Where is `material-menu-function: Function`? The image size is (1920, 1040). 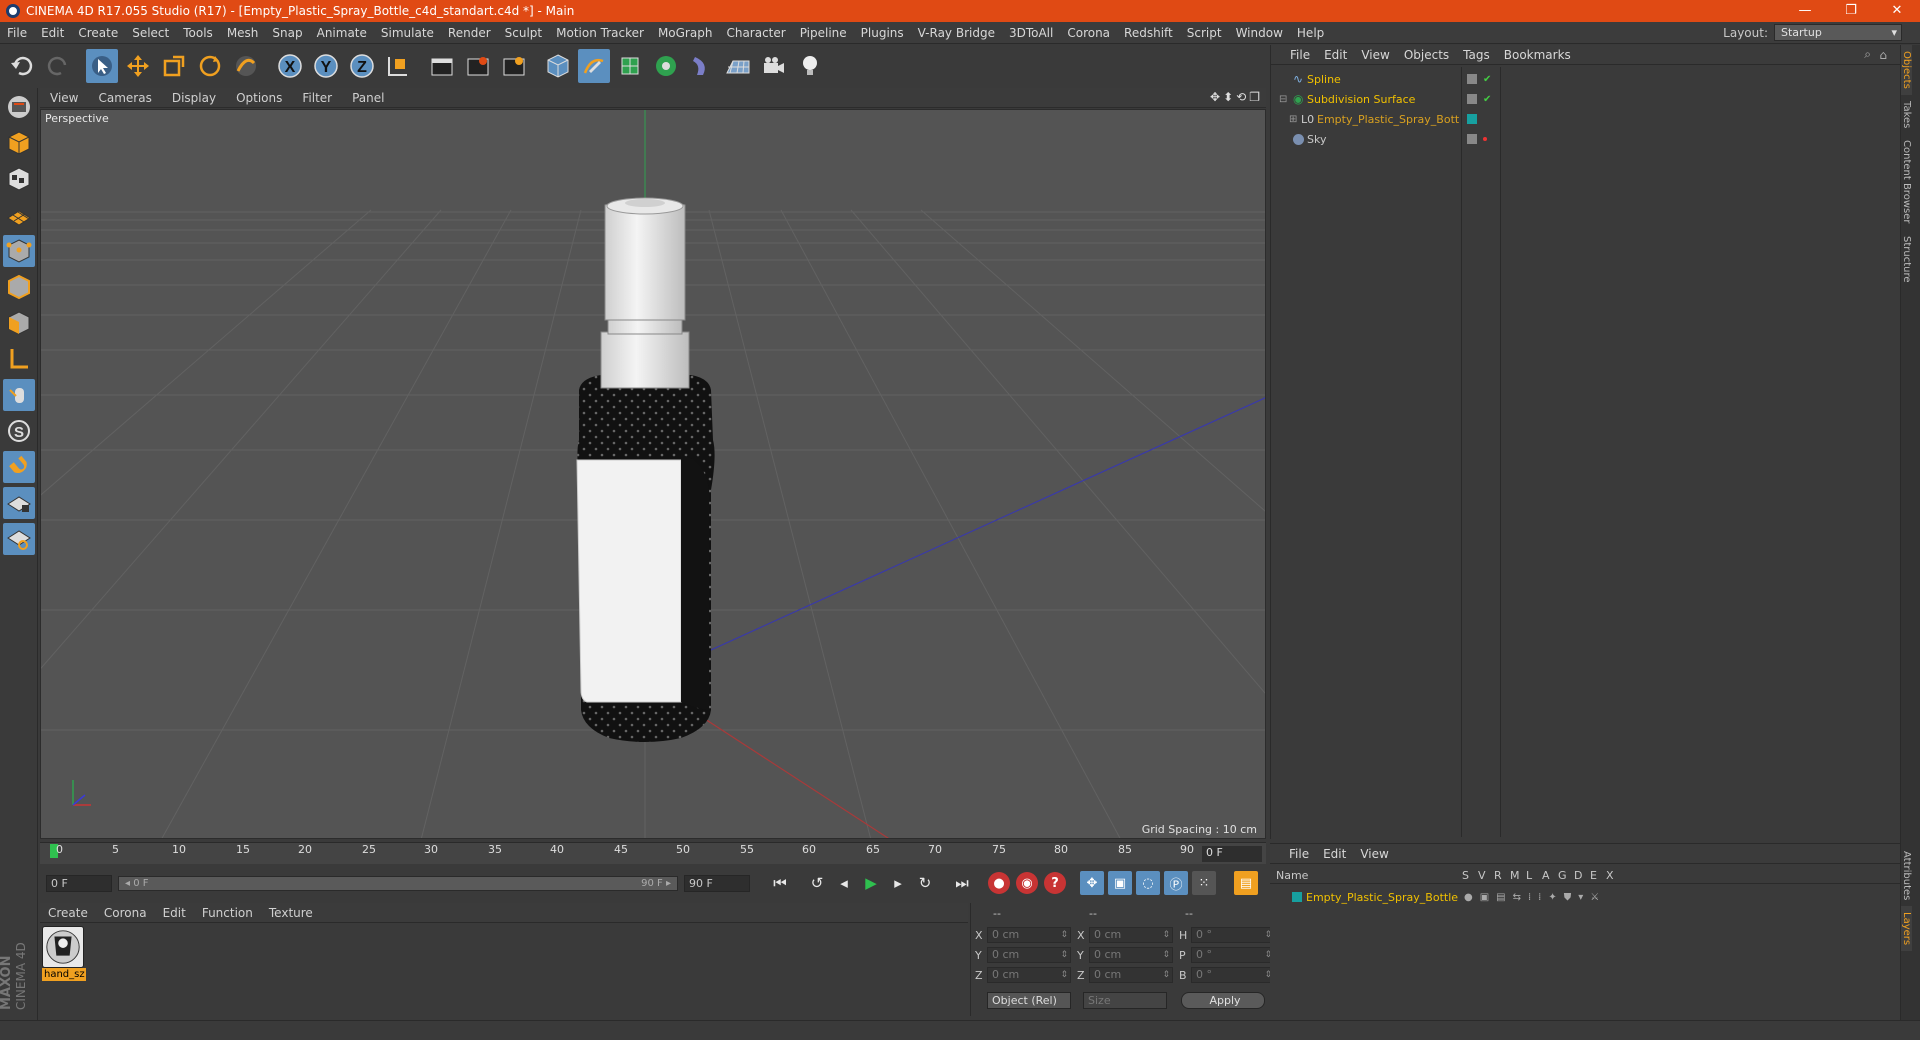 material-menu-function: Function is located at coordinates (227, 913).